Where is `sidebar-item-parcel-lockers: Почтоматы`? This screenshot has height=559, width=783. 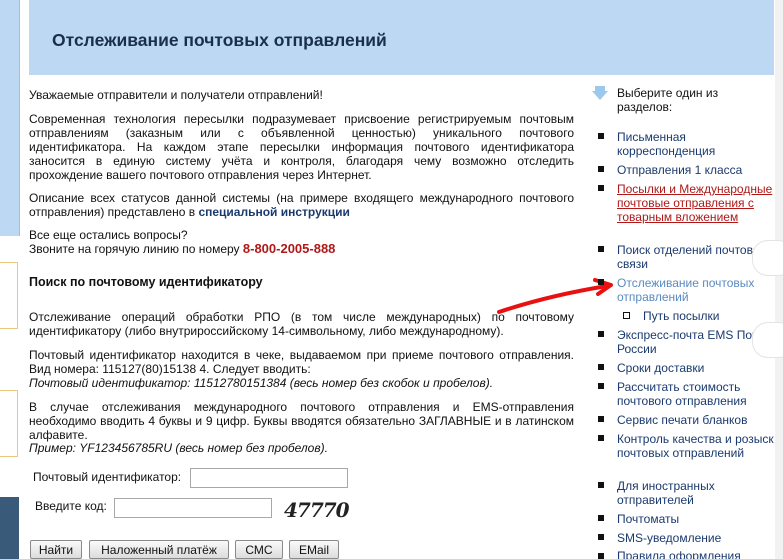
sidebar-item-parcel-lockers: Почтоматы is located at coordinates (697, 519).